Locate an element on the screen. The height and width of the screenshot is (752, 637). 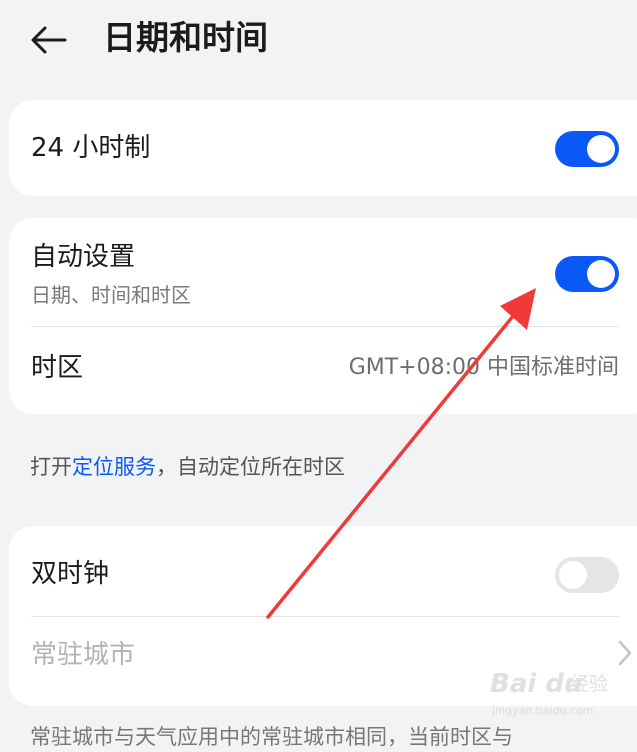
label-dual-clock: 双时钟 is located at coordinates (70, 574).